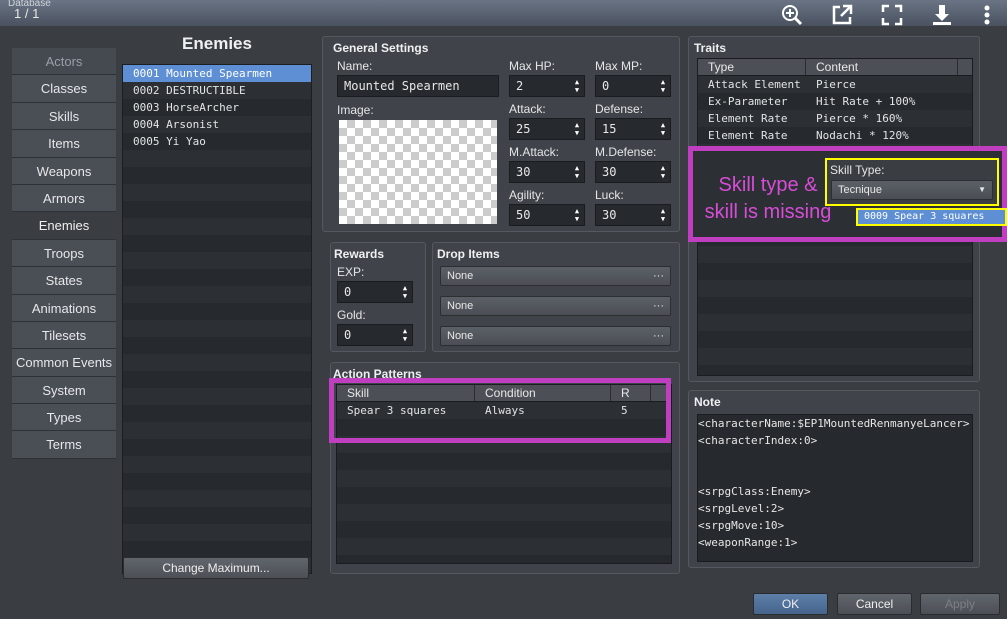  Describe the element at coordinates (355, 110) in the screenshot. I see `image-label: Image:` at that location.